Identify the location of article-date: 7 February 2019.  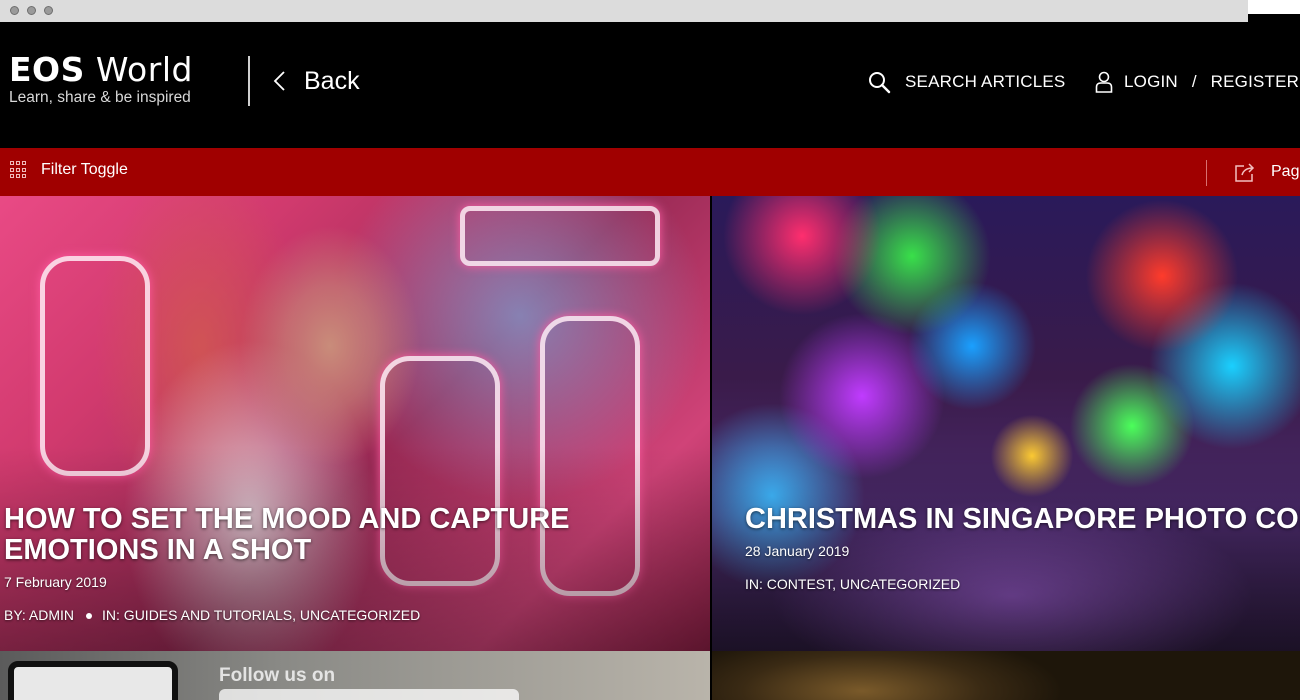
(55, 582).